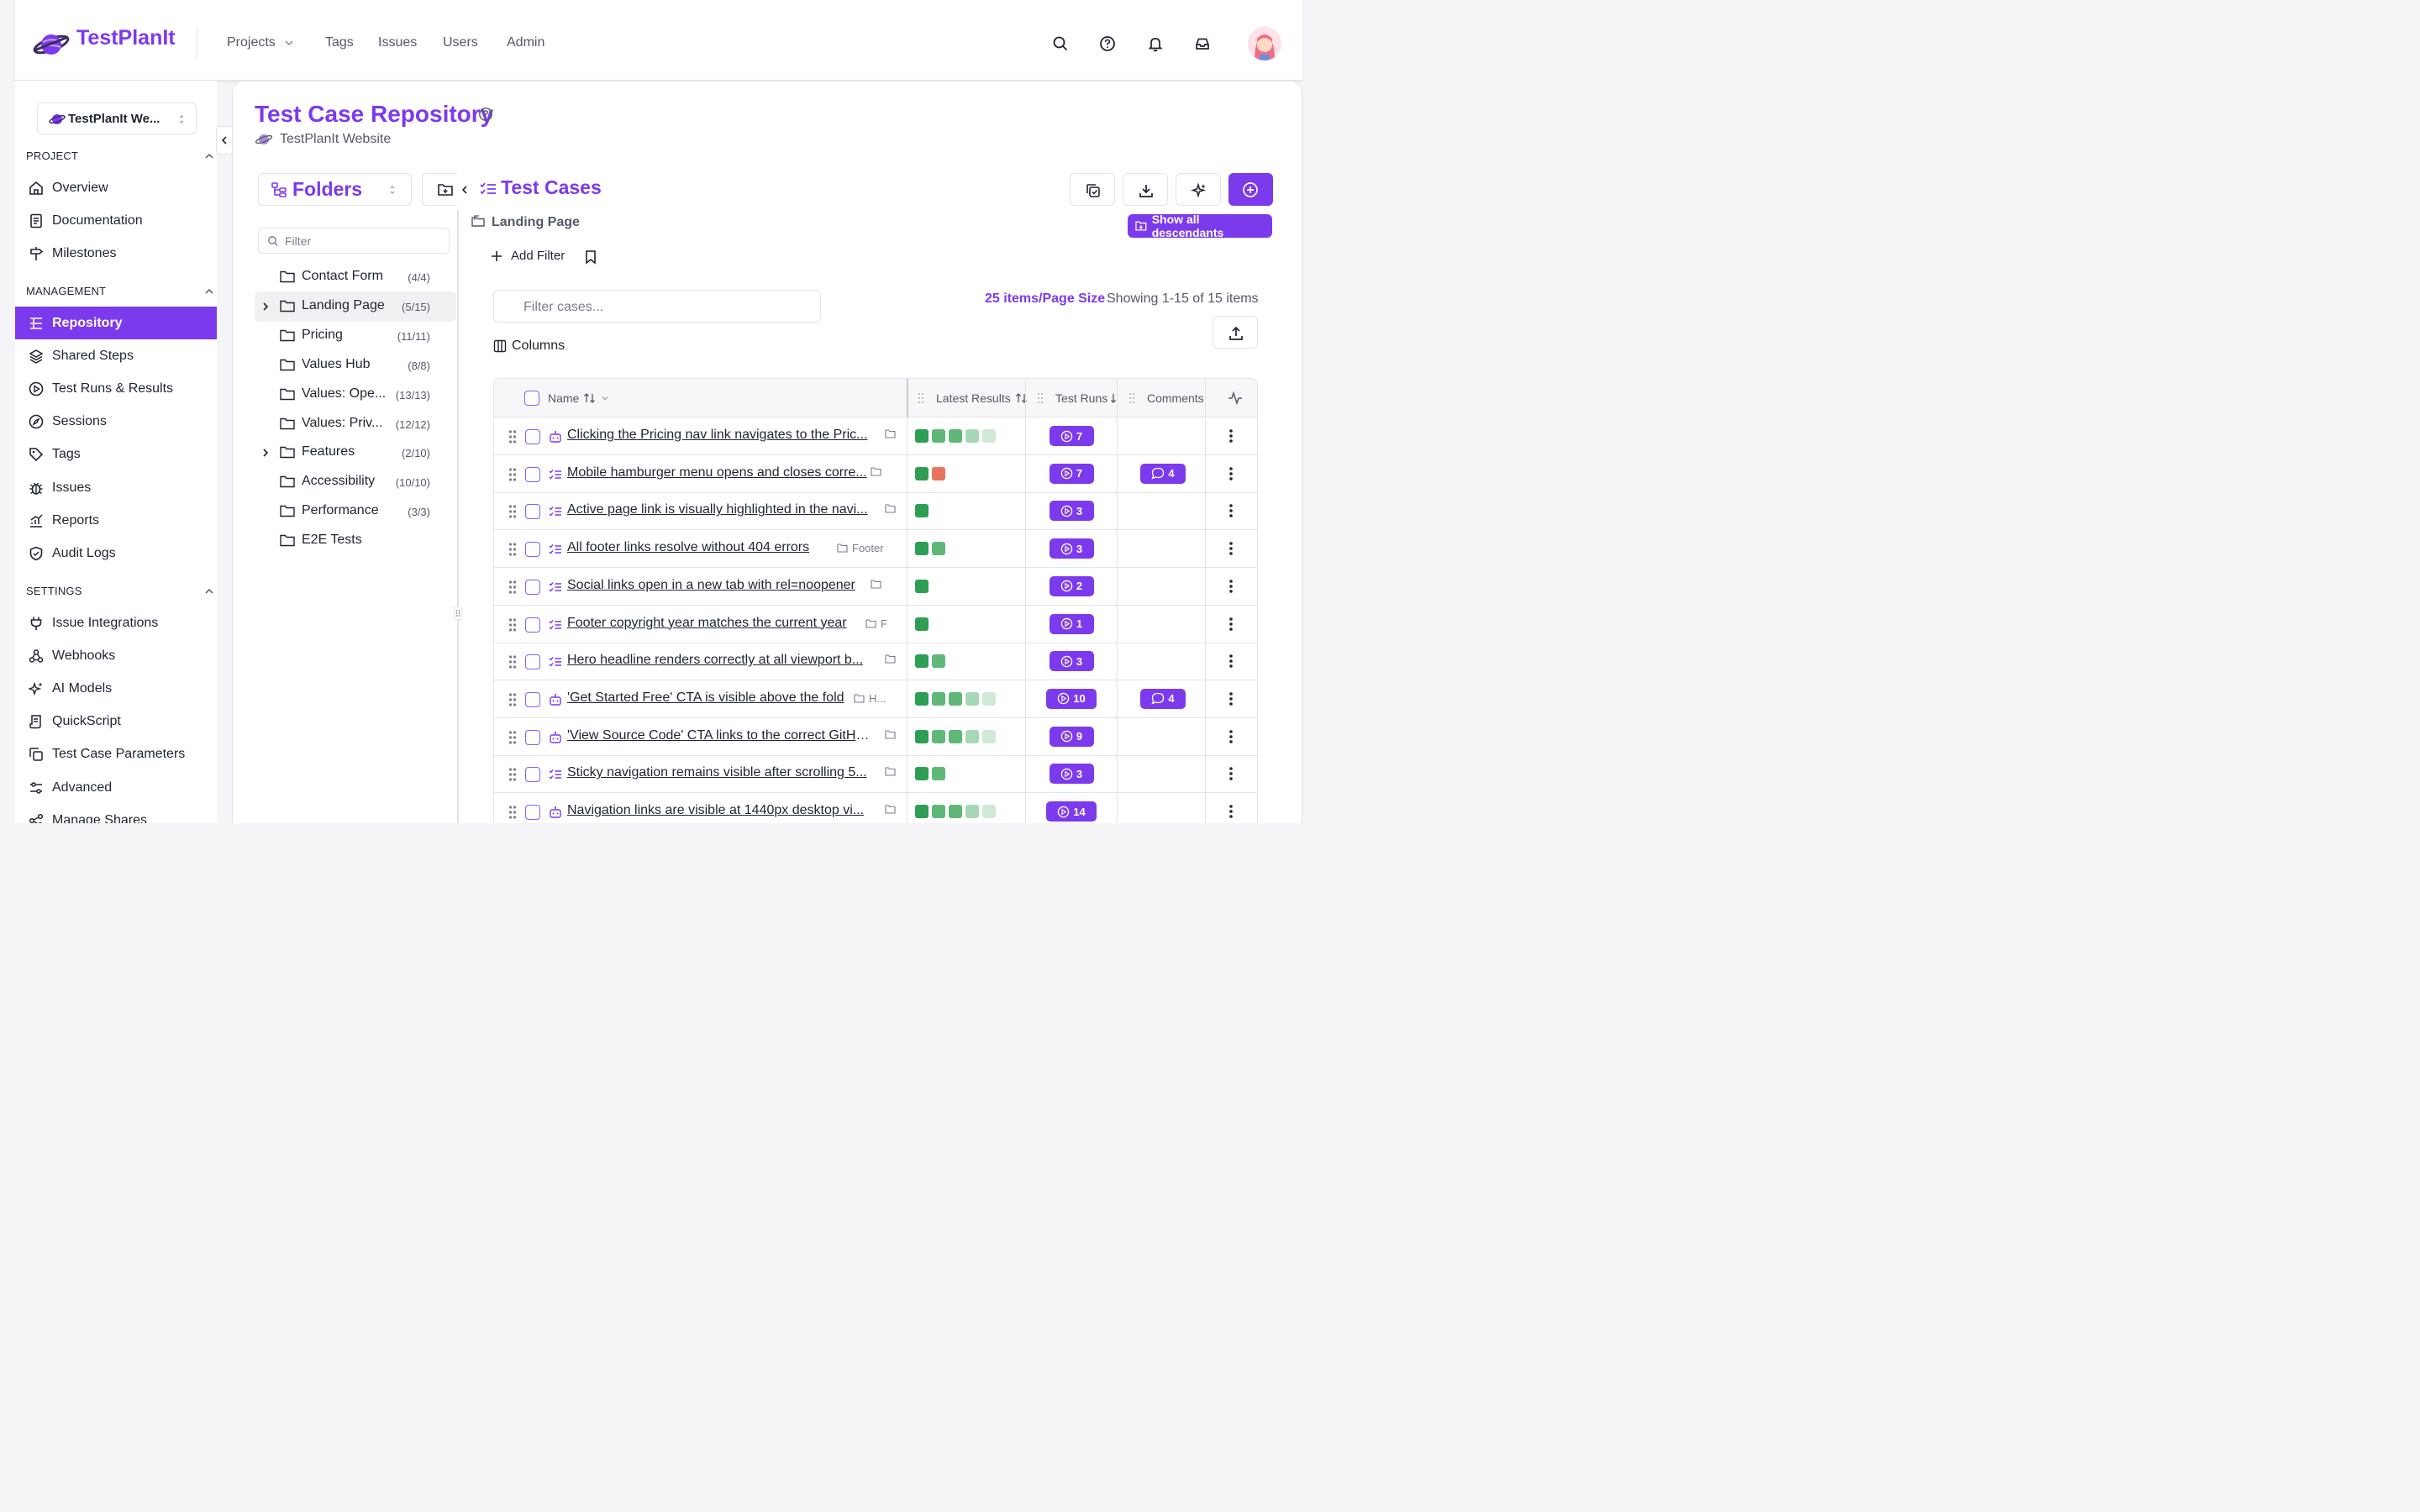 This screenshot has width=2420, height=1512. What do you see at coordinates (525, 42) in the screenshot?
I see `nav-admin: Admin` at bounding box center [525, 42].